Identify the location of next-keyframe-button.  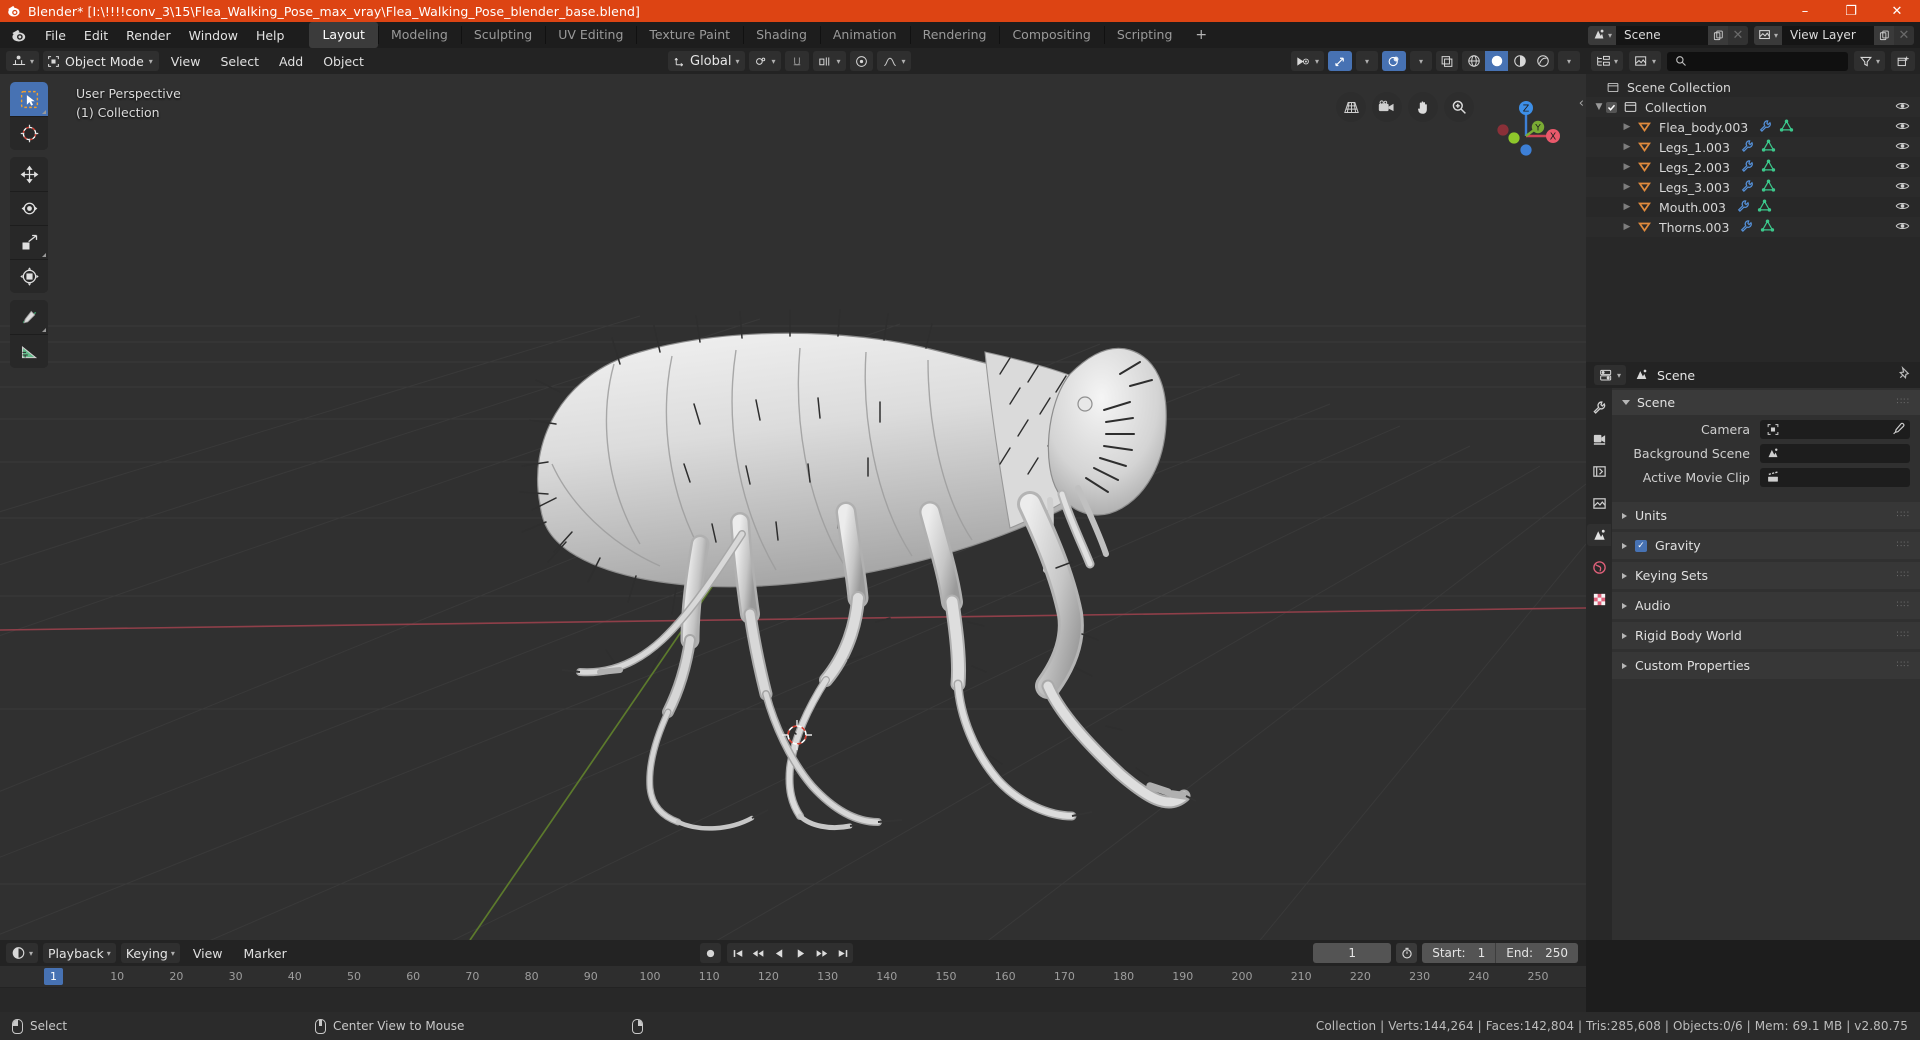
(821, 953).